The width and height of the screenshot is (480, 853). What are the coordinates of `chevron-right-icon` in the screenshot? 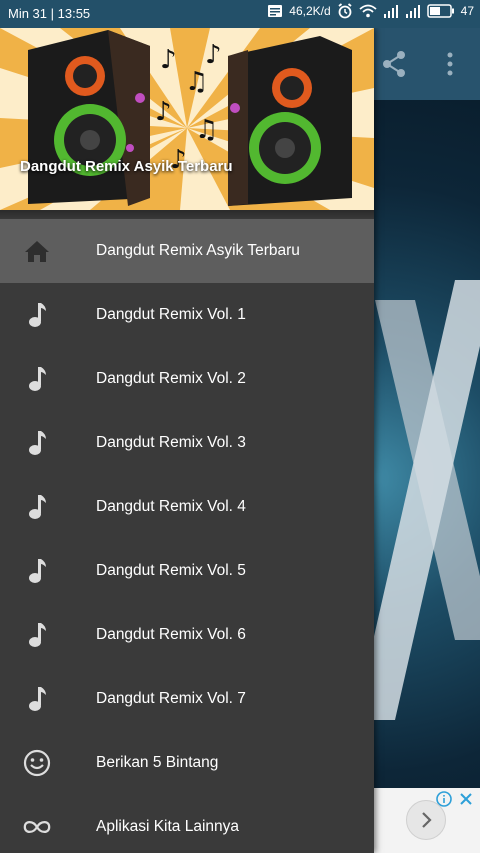 It's located at (427, 820).